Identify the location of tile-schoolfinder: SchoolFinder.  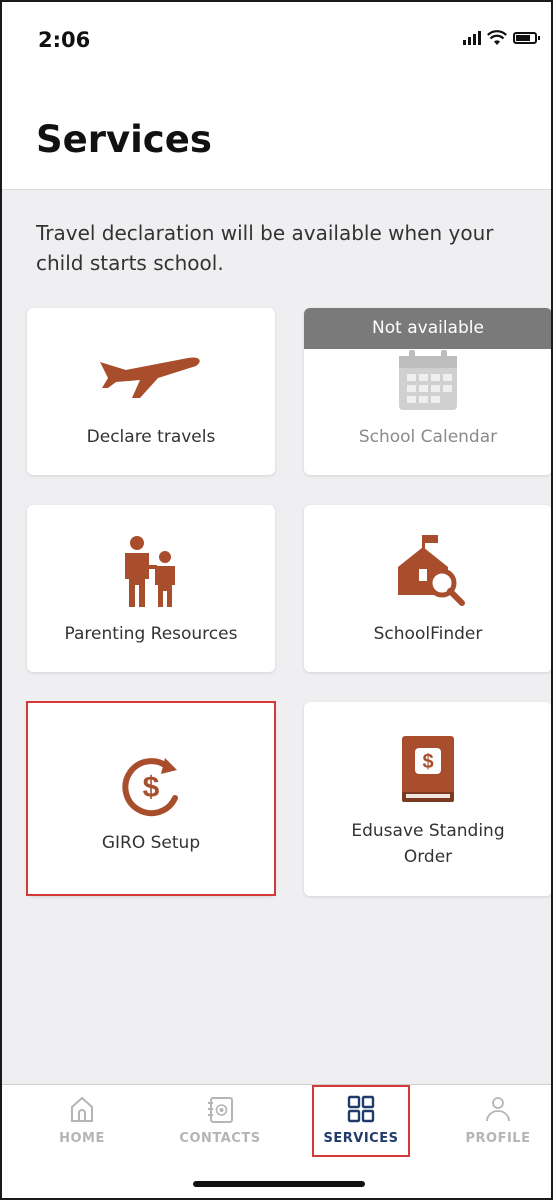
(427, 588).